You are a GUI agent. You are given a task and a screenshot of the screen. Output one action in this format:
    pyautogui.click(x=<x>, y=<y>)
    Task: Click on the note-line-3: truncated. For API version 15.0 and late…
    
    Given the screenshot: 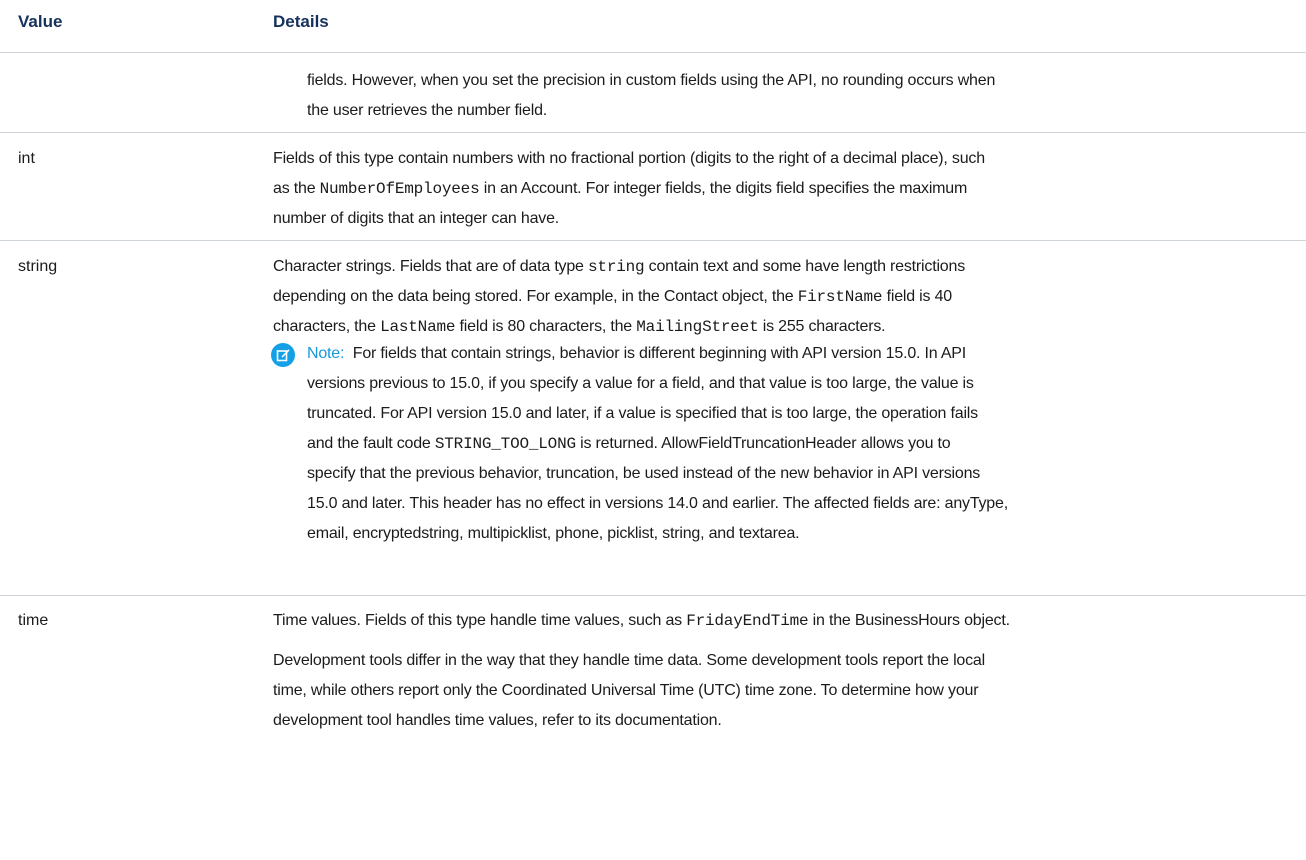 What is the action you would take?
    pyautogui.click(x=642, y=413)
    